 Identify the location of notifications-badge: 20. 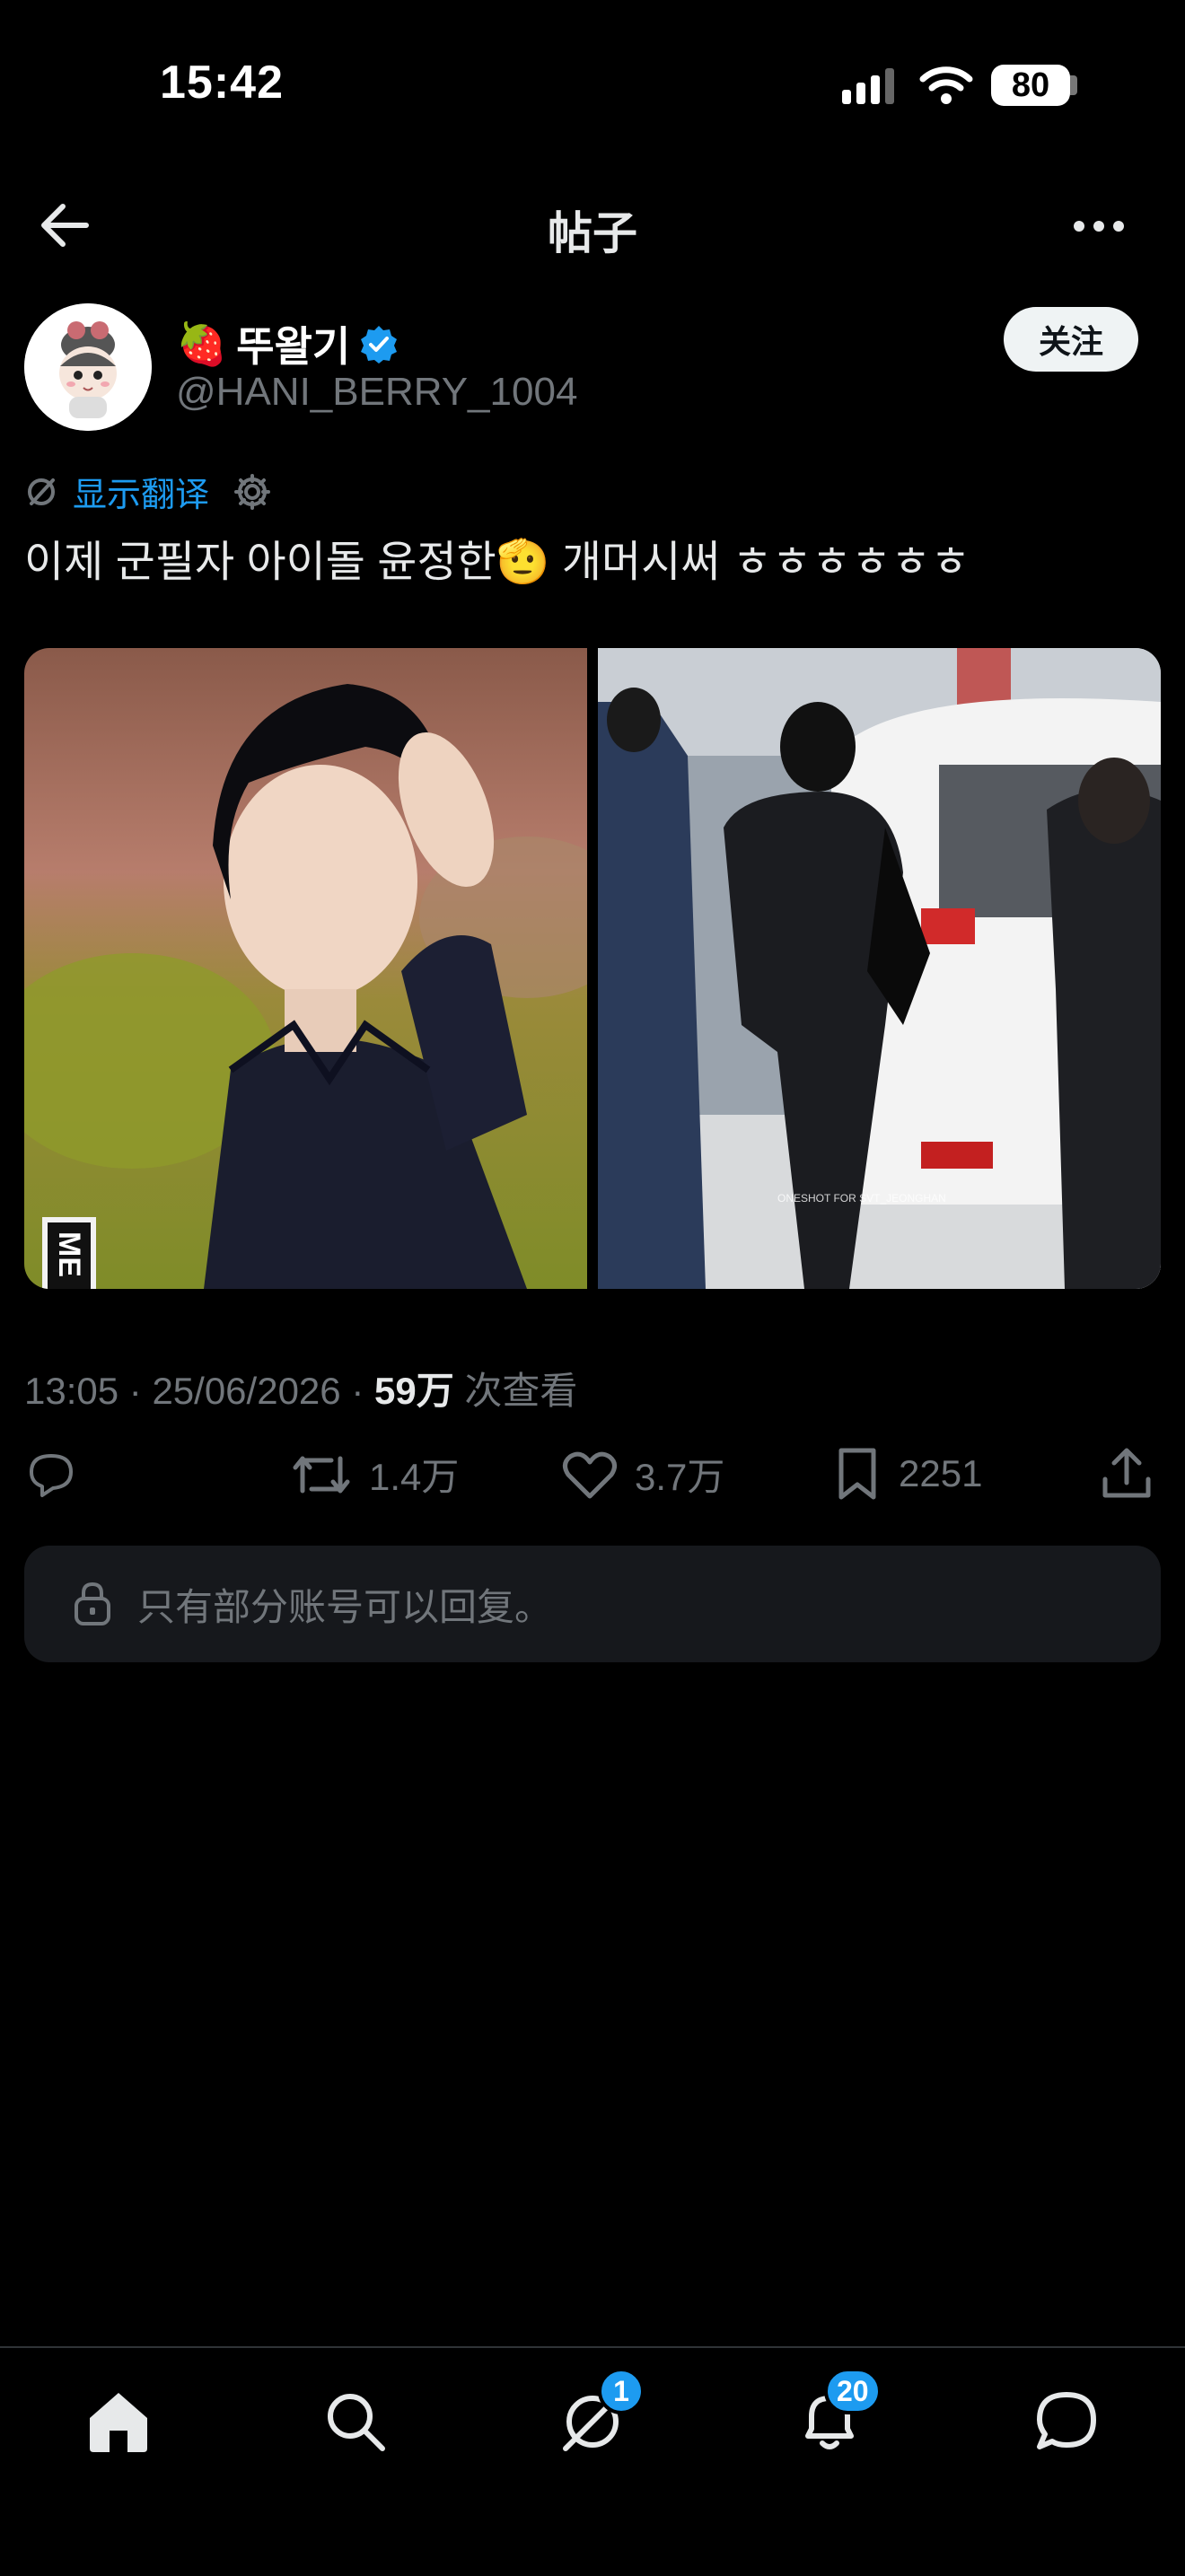
(853, 2391).